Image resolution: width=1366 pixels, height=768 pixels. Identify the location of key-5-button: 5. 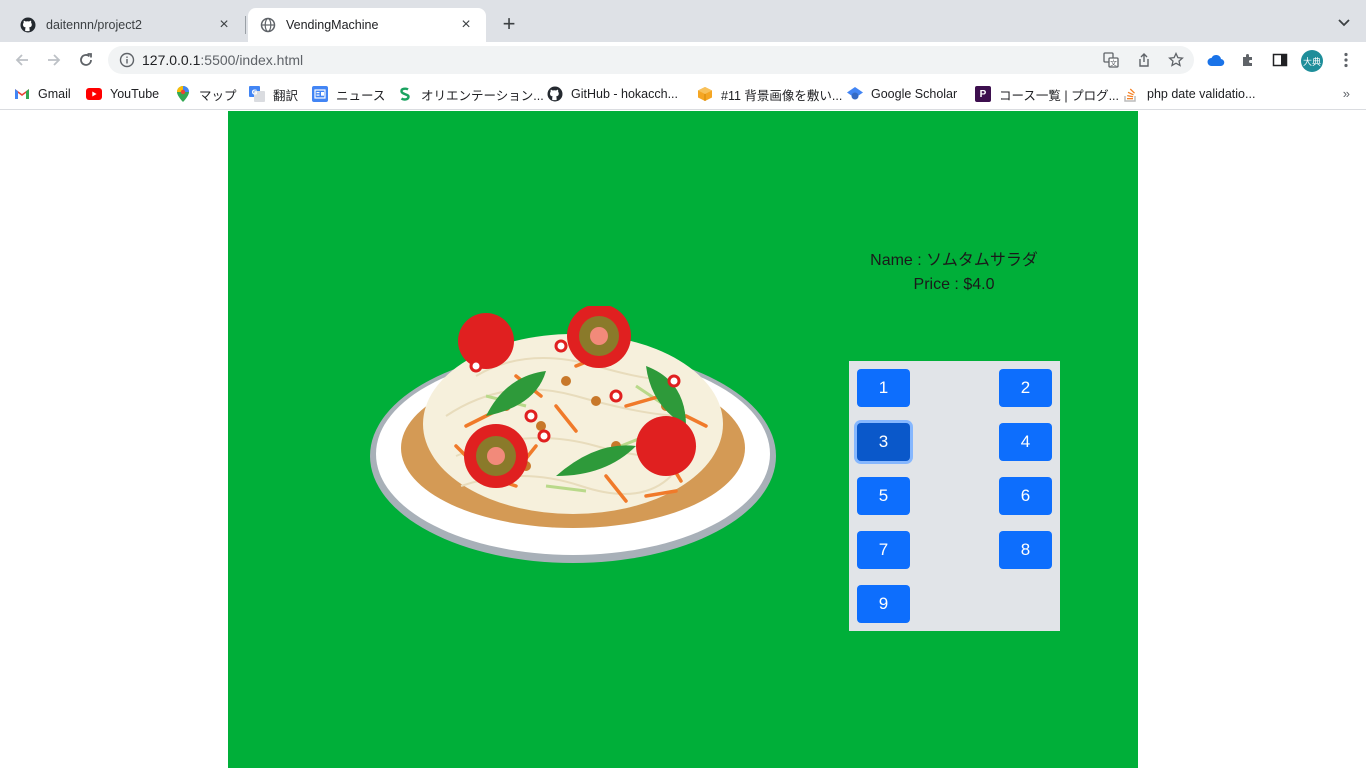
(883, 496).